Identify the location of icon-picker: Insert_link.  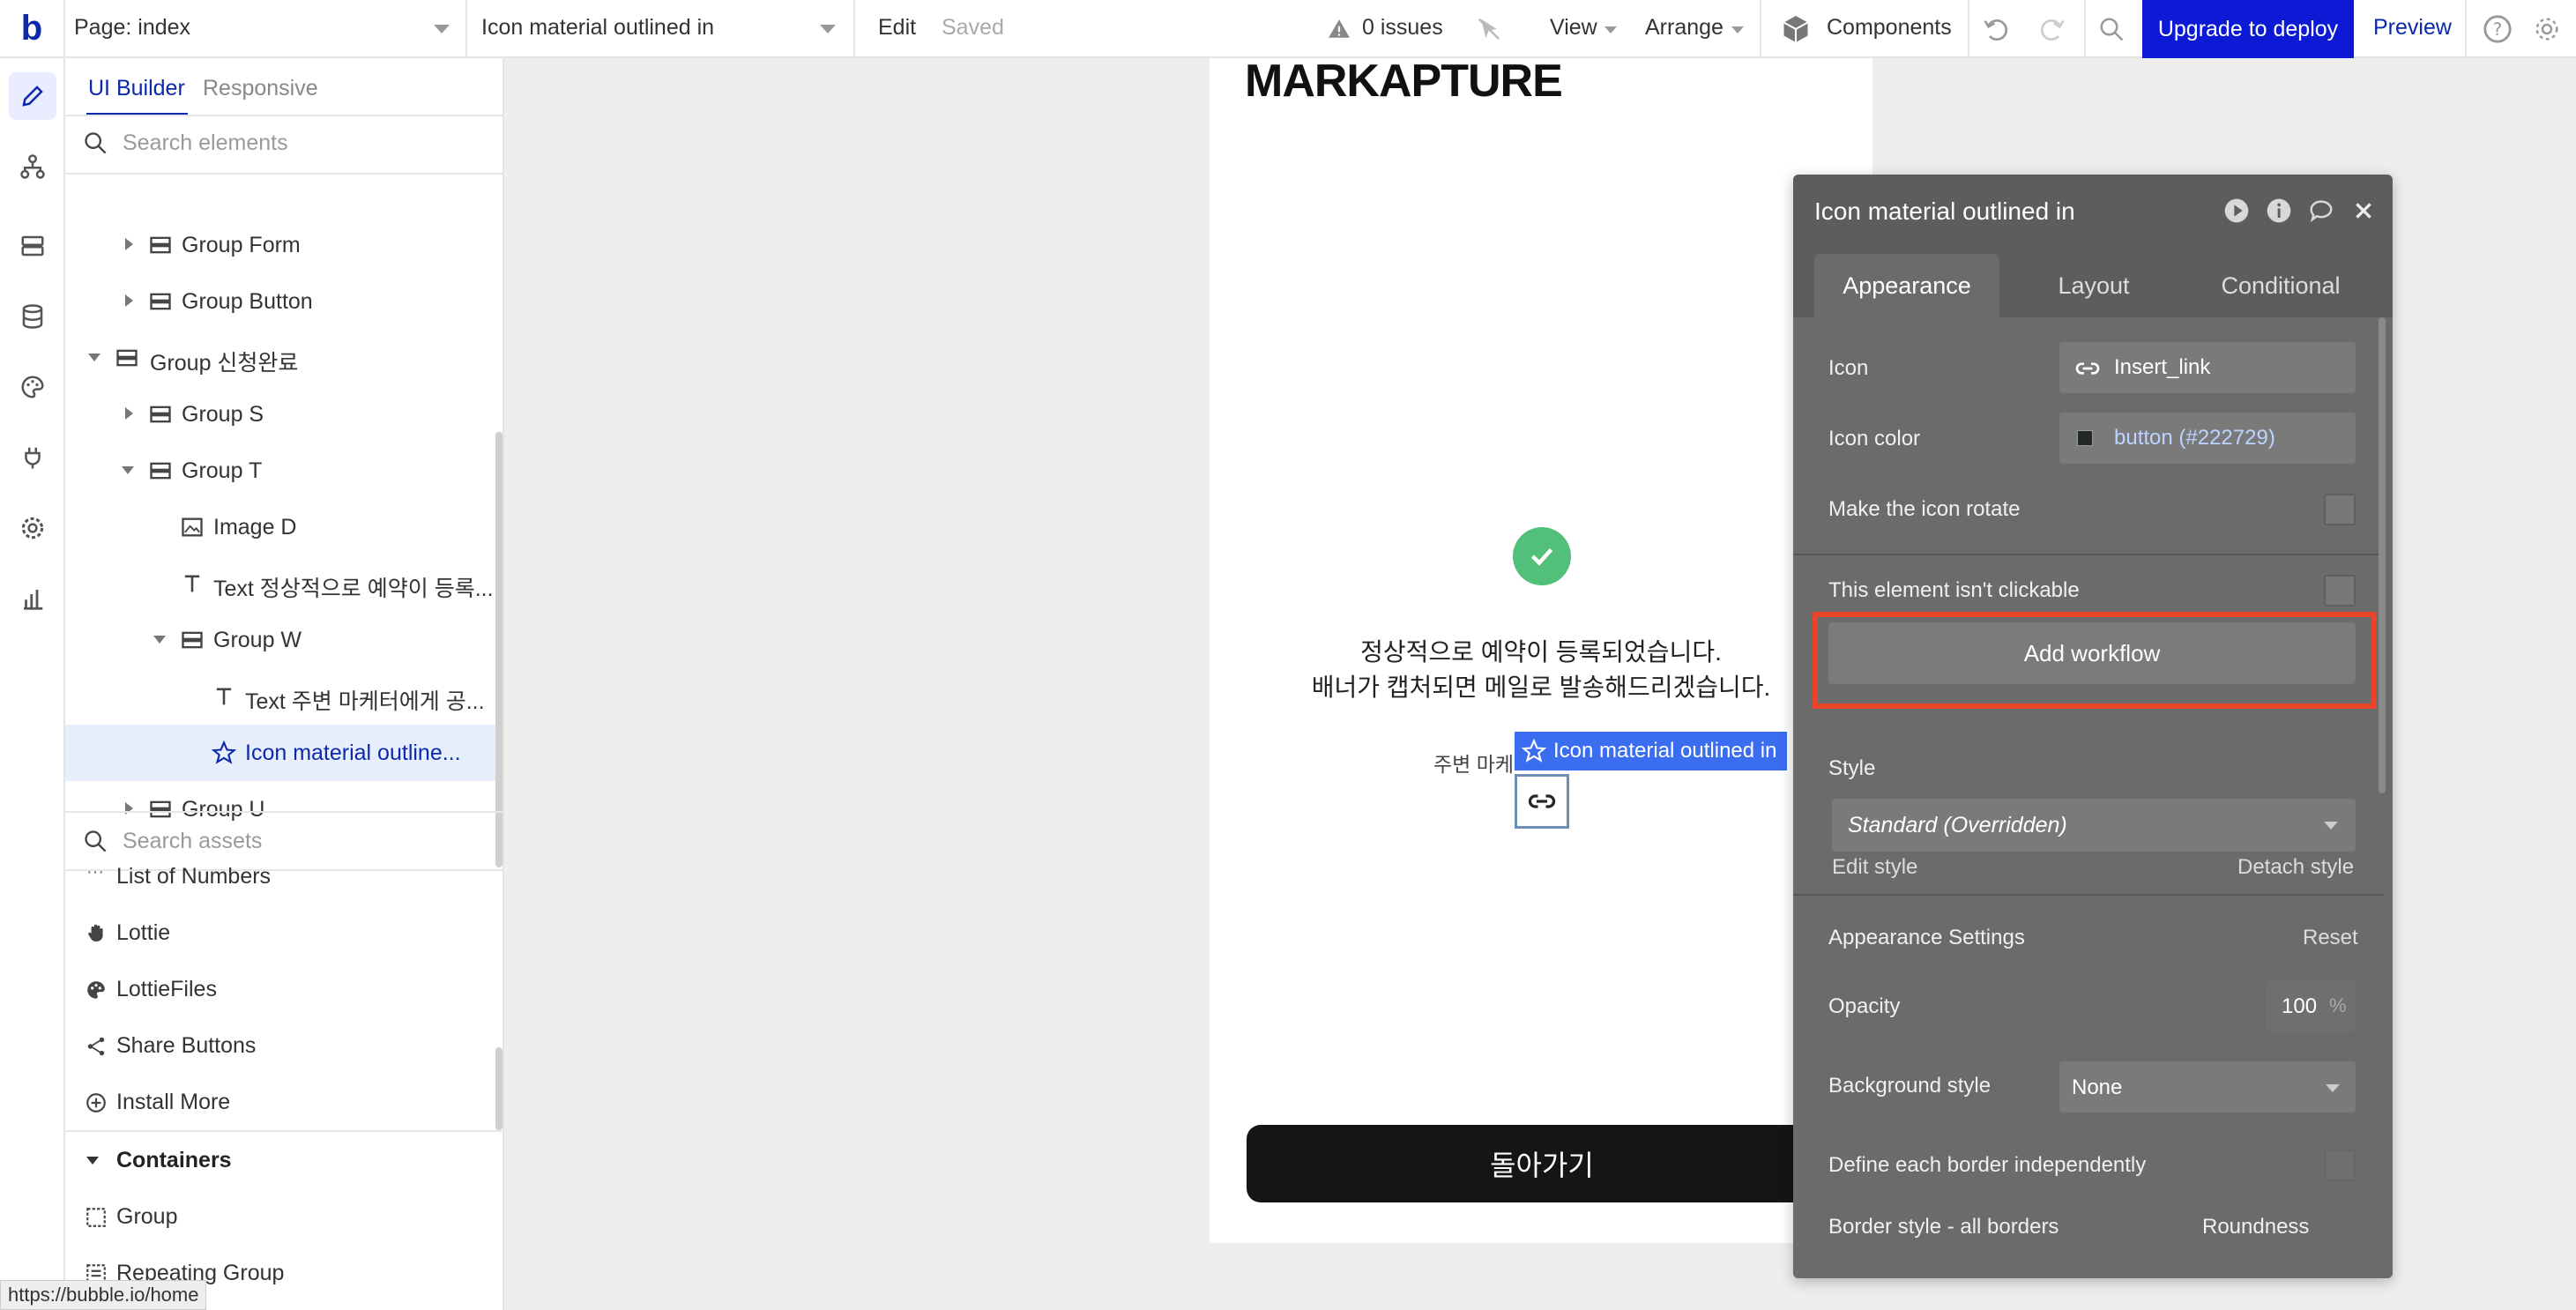
(2207, 367).